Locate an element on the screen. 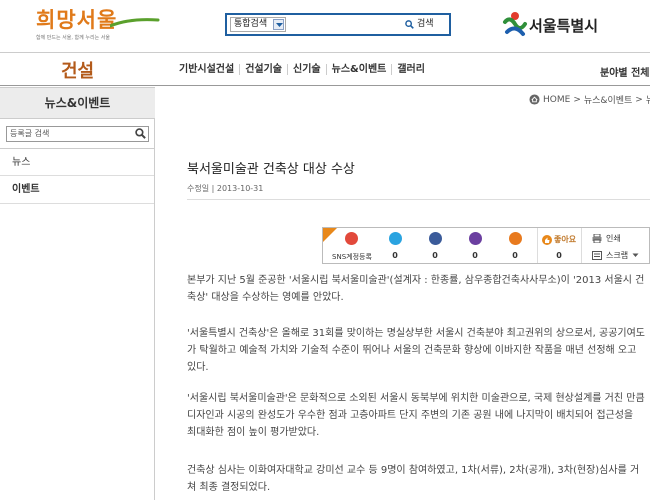 Image resolution: width=650 pixels, height=500 pixels. nav-item-infrastructure: 기반시설건설 is located at coordinates (209, 69).